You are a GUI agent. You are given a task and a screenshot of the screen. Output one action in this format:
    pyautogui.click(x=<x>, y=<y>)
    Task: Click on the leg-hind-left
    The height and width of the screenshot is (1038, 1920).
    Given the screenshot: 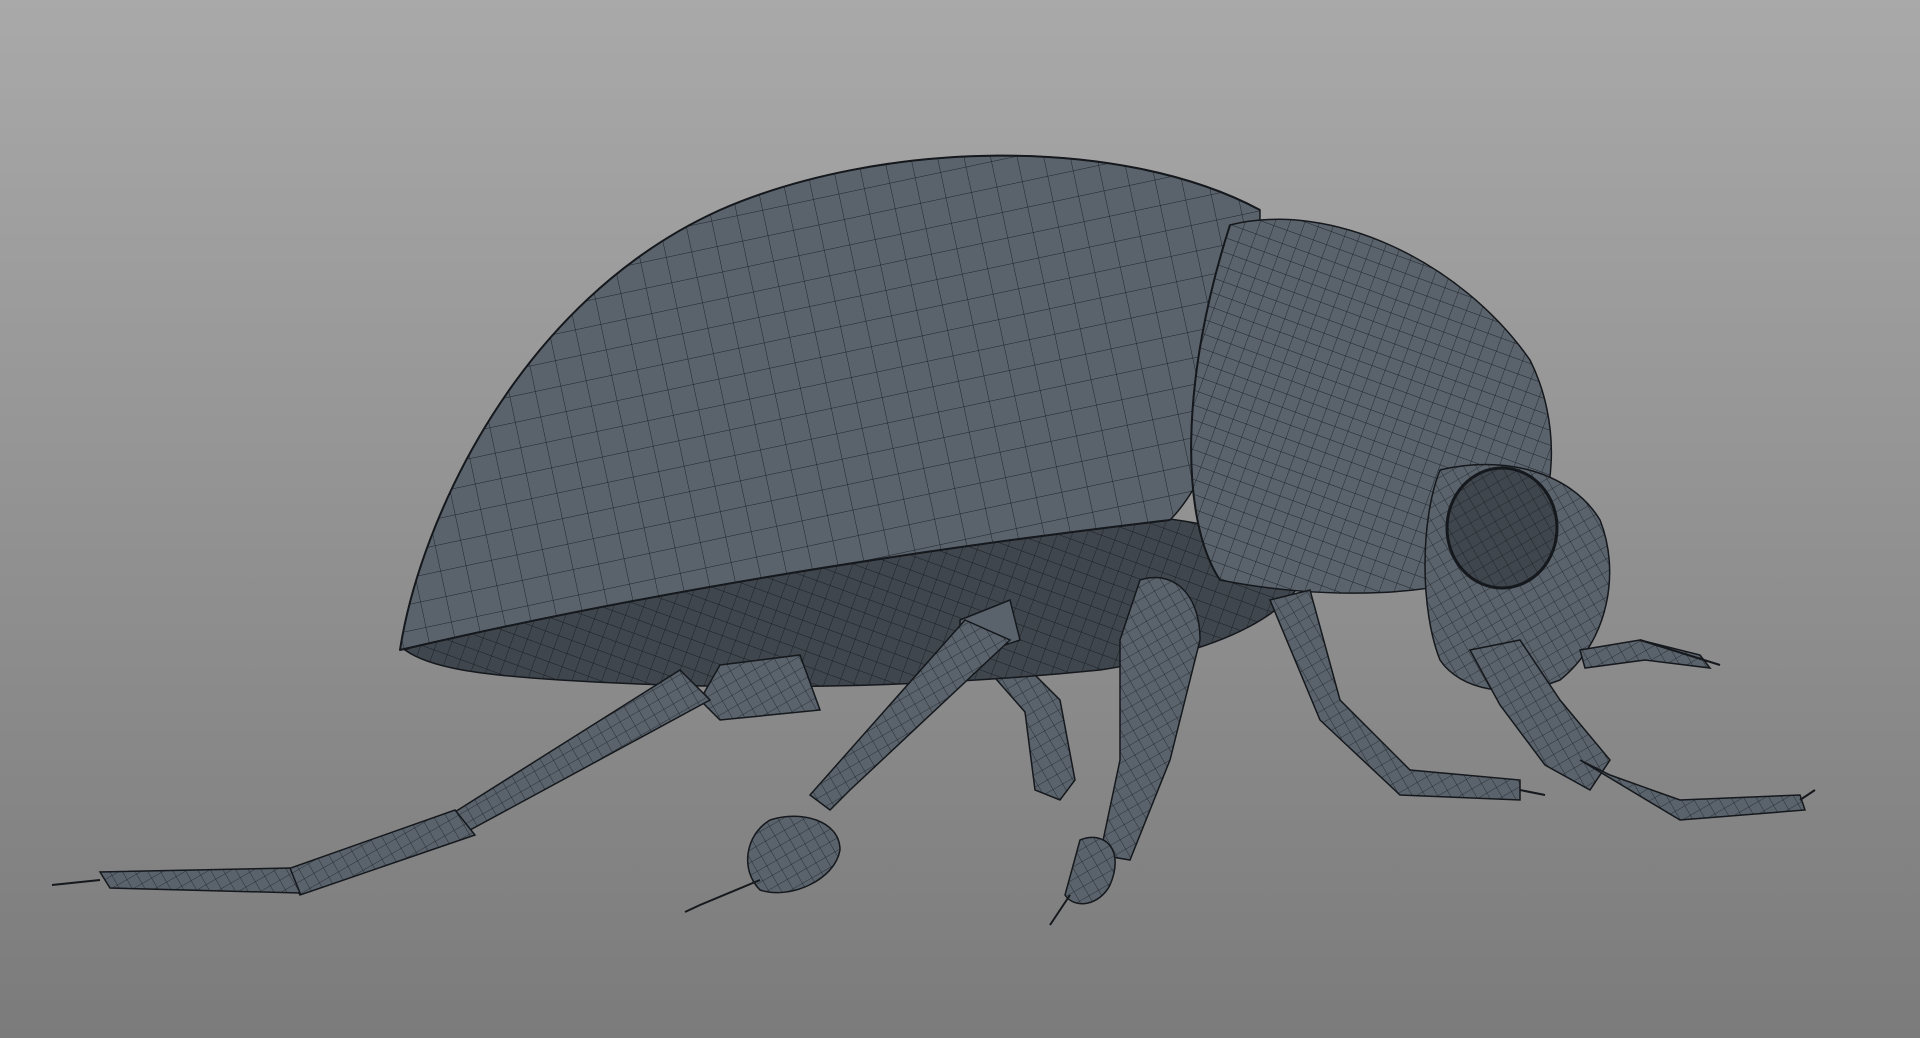 What is the action you would take?
    pyautogui.click(x=436, y=775)
    